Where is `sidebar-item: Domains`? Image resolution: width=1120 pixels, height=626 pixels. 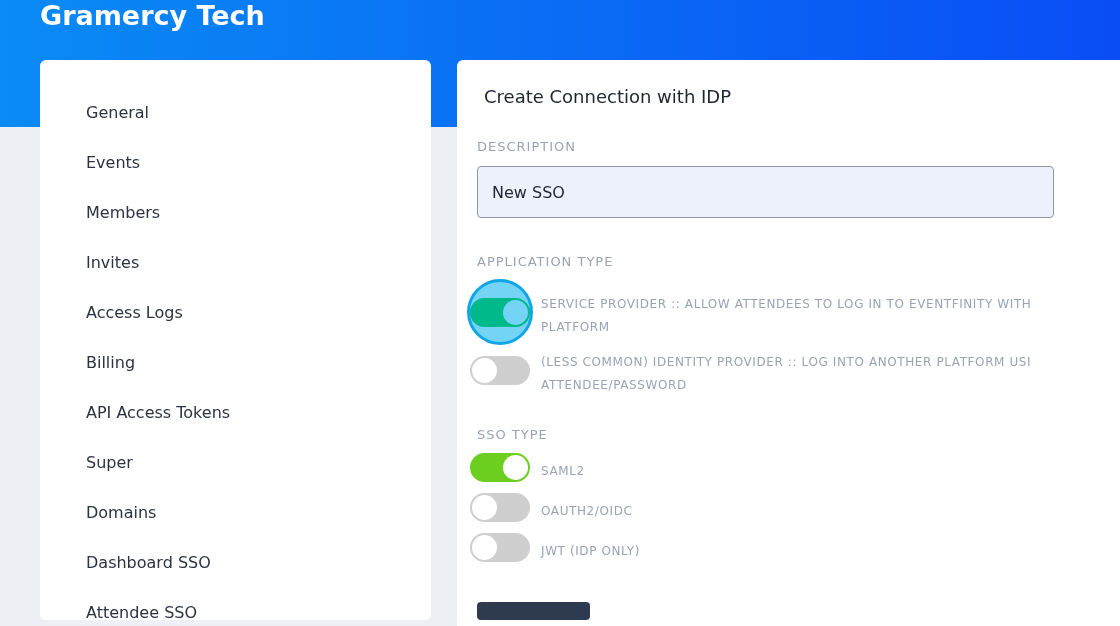 sidebar-item: Domains is located at coordinates (121, 513).